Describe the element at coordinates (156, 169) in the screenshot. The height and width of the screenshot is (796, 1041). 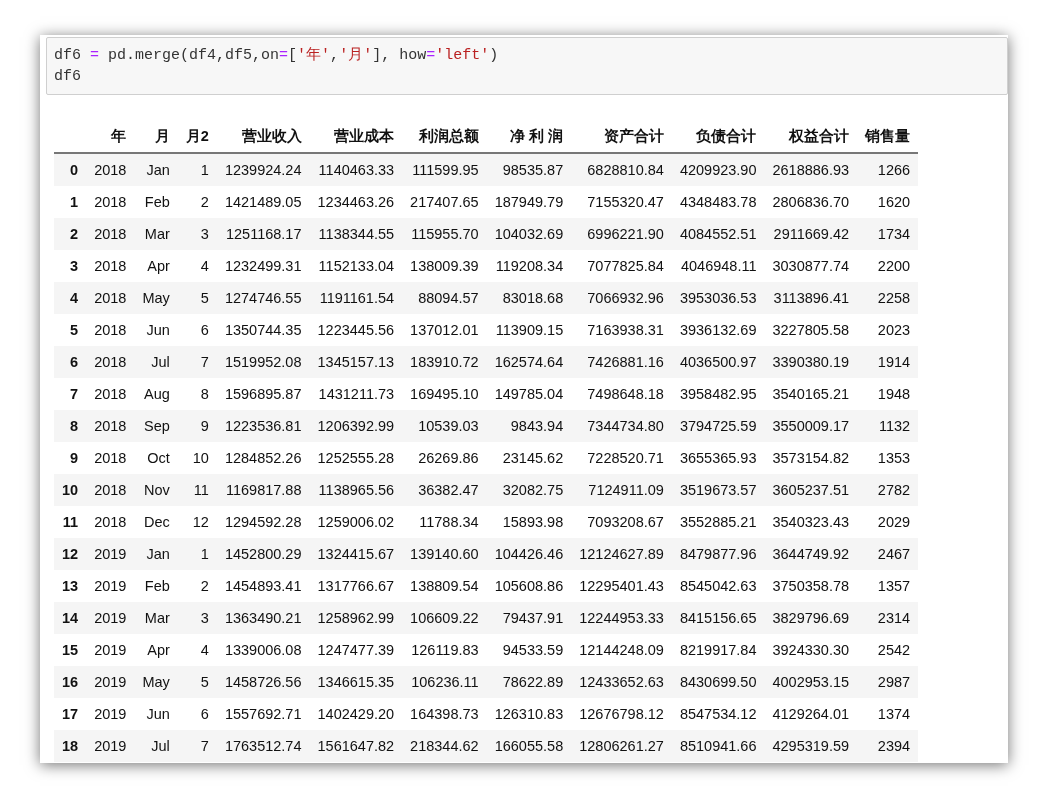
I see `table-cell: Jan` at that location.